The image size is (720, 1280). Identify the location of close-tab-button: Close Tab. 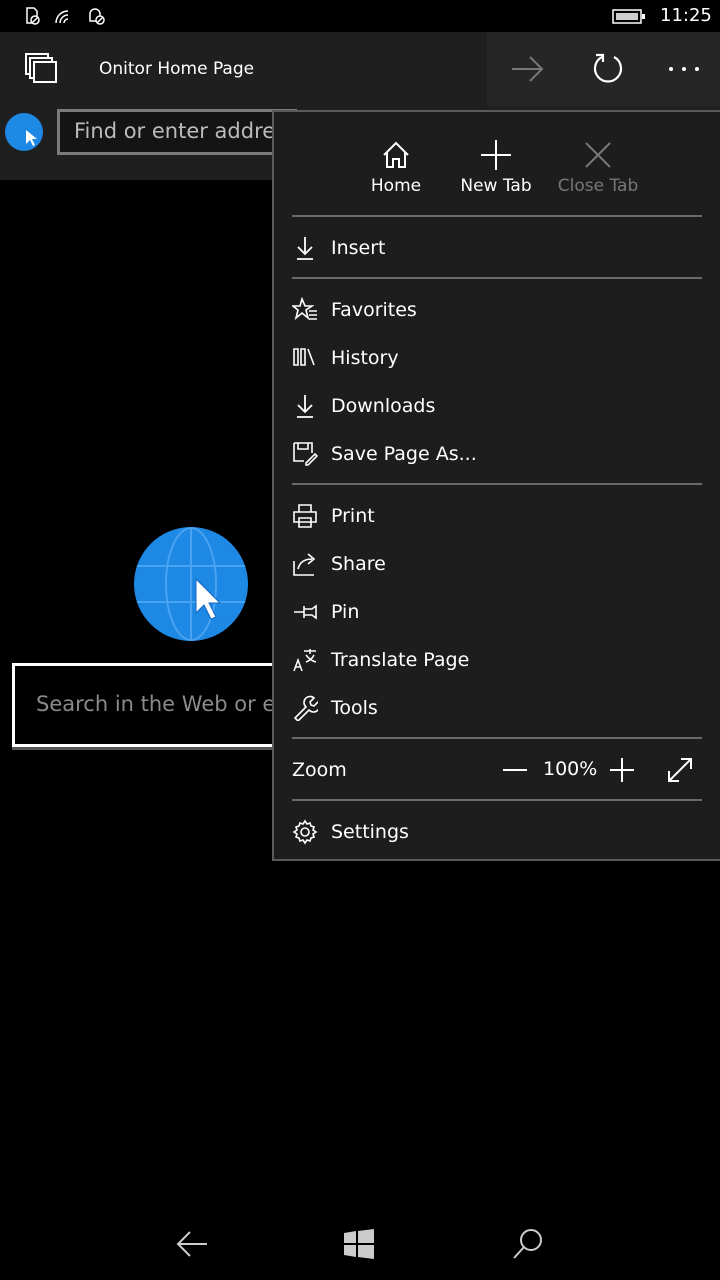
(598, 168).